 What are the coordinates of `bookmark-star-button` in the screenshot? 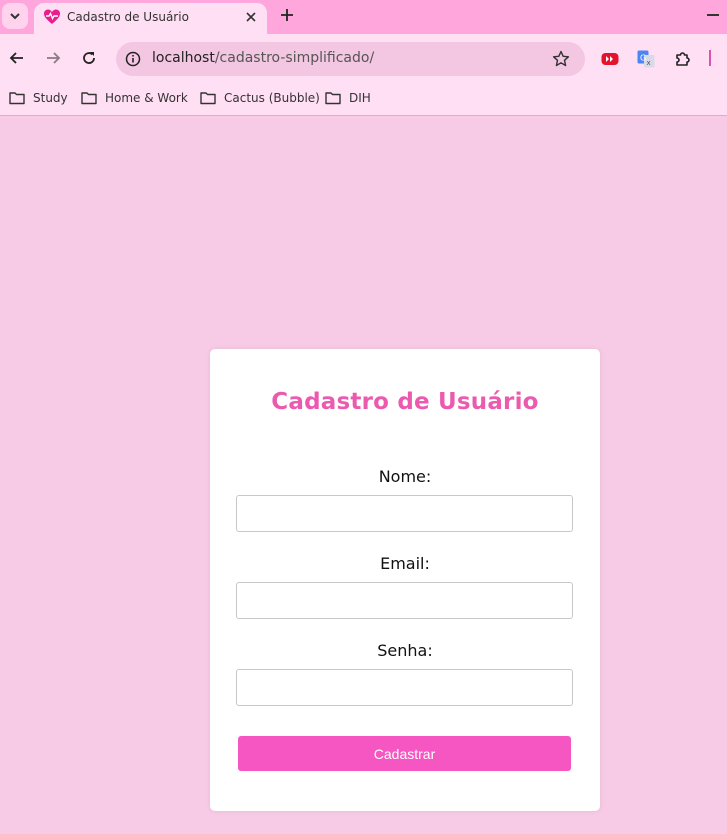 It's located at (561, 59).